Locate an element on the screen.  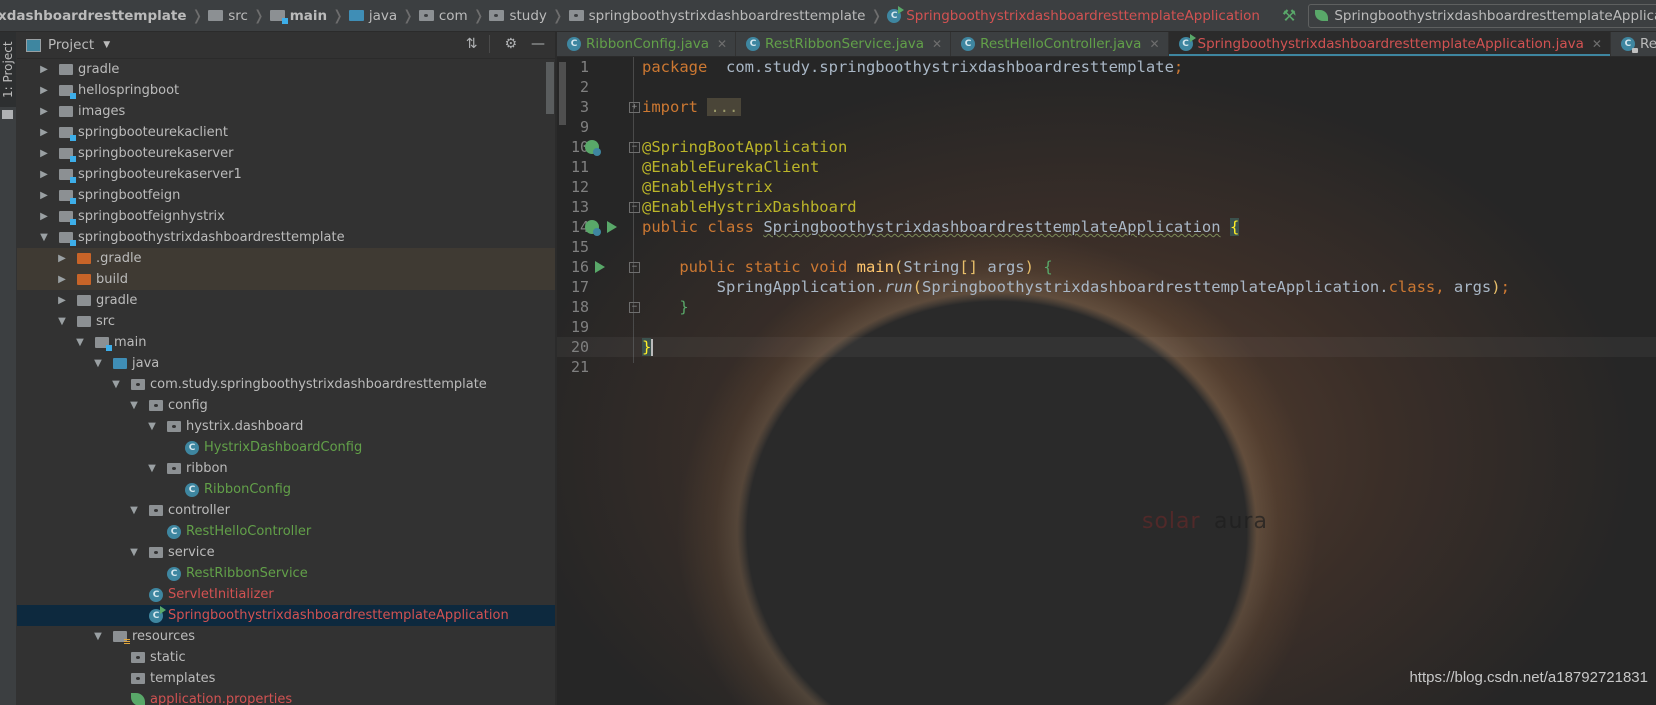
chevron-down-icon: ▼ is located at coordinates (106, 45).